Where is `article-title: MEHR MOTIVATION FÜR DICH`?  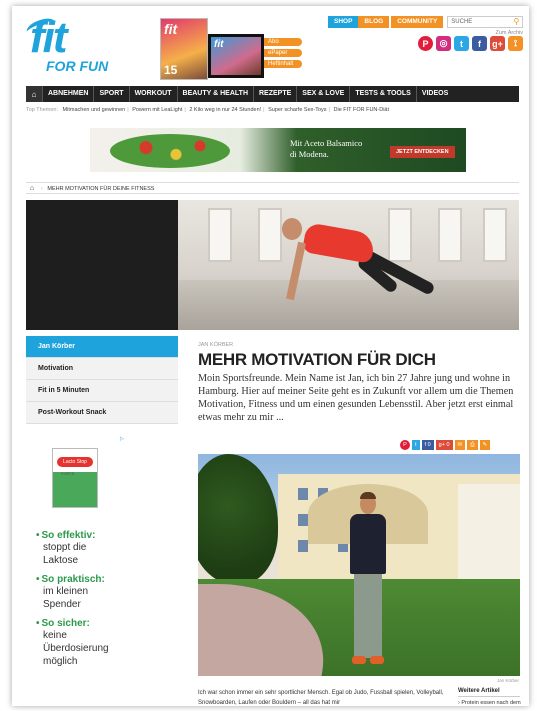 article-title: MEHR MOTIVATION FÜR DICH is located at coordinates (317, 359).